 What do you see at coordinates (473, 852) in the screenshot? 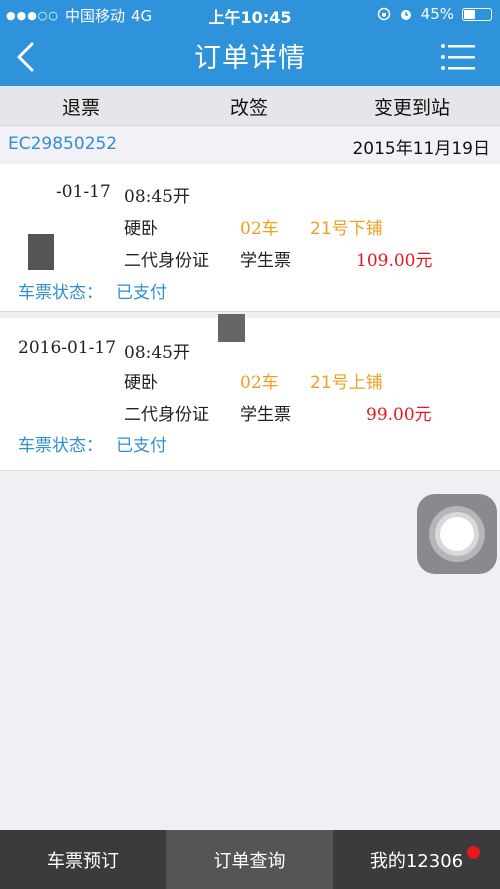
I see `notification-dot-icon` at bounding box center [473, 852].